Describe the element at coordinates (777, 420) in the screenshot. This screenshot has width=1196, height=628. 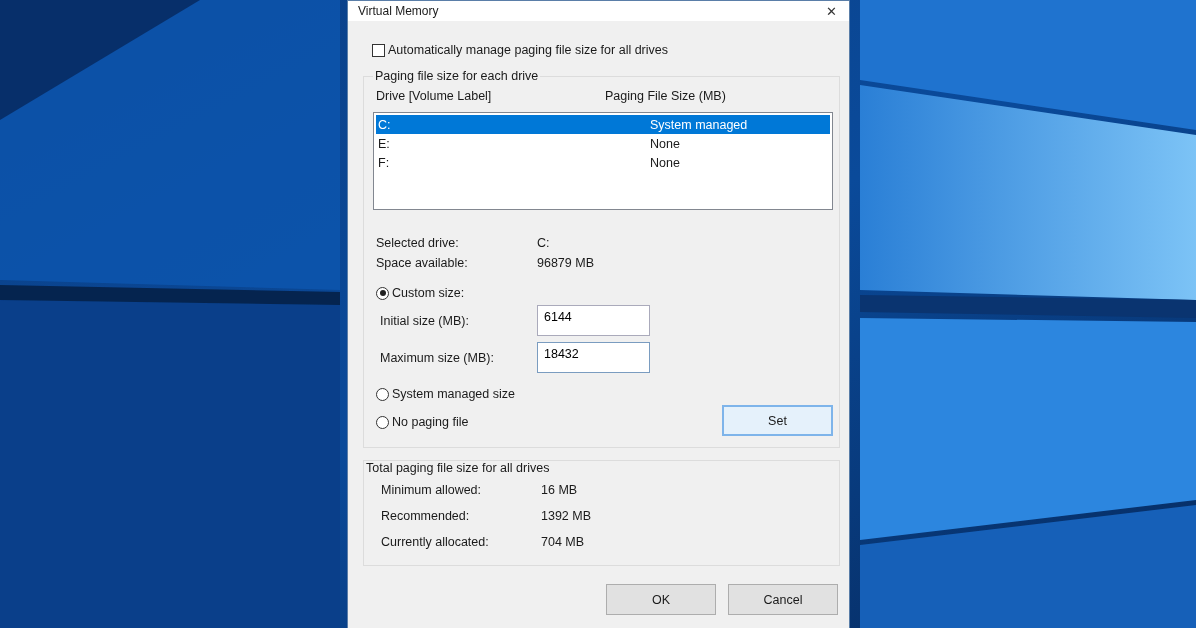
I see `set-button: Set` at that location.